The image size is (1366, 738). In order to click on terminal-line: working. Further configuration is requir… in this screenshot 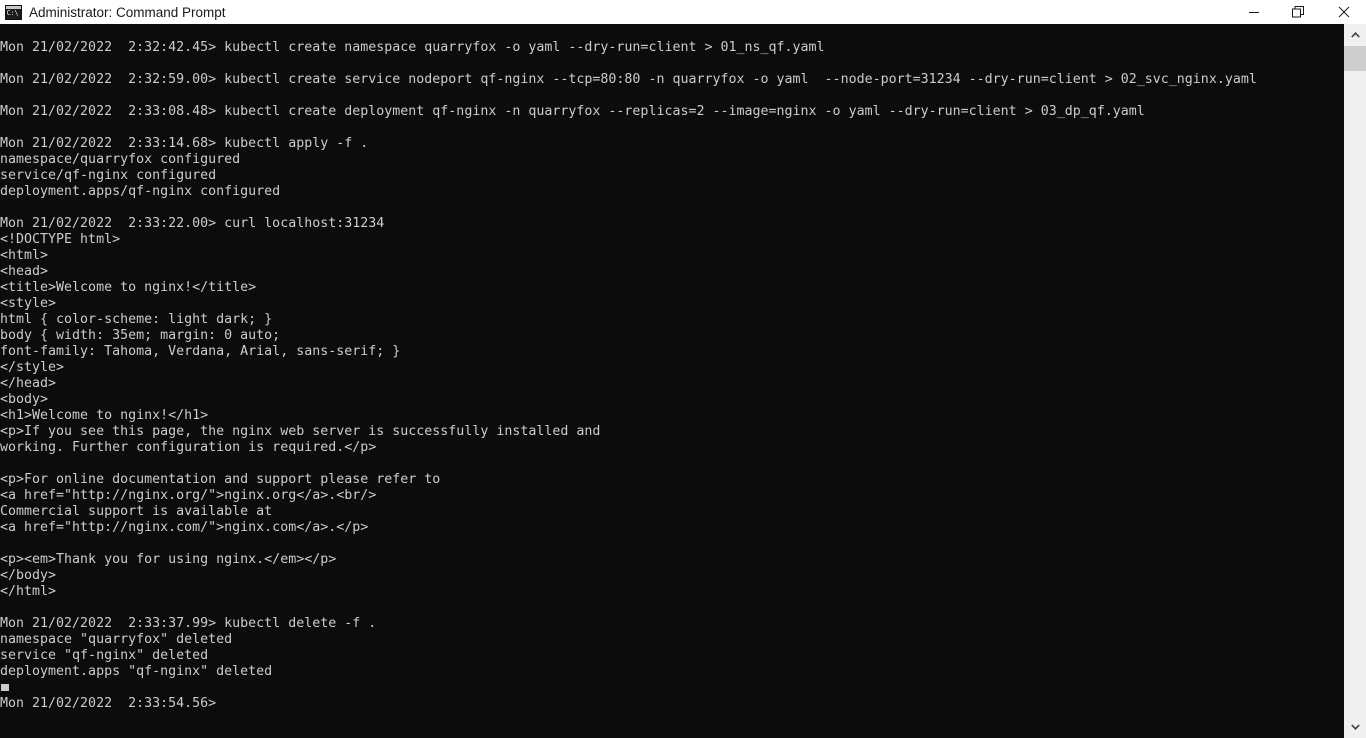, I will do `click(188, 447)`.